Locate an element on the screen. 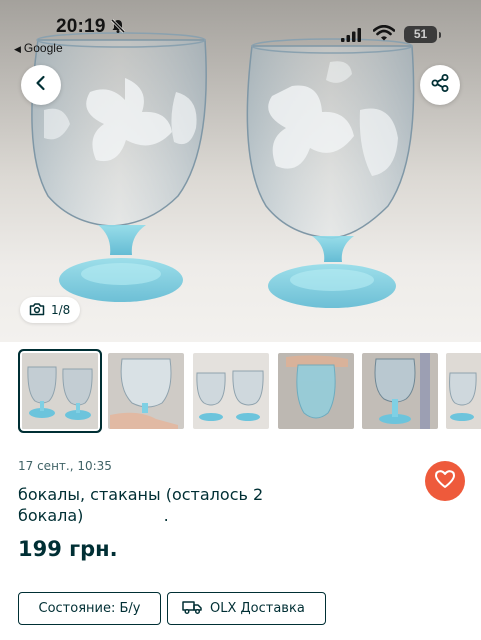 The image size is (481, 640). photo-counter-label: 1/8 is located at coordinates (61, 310).